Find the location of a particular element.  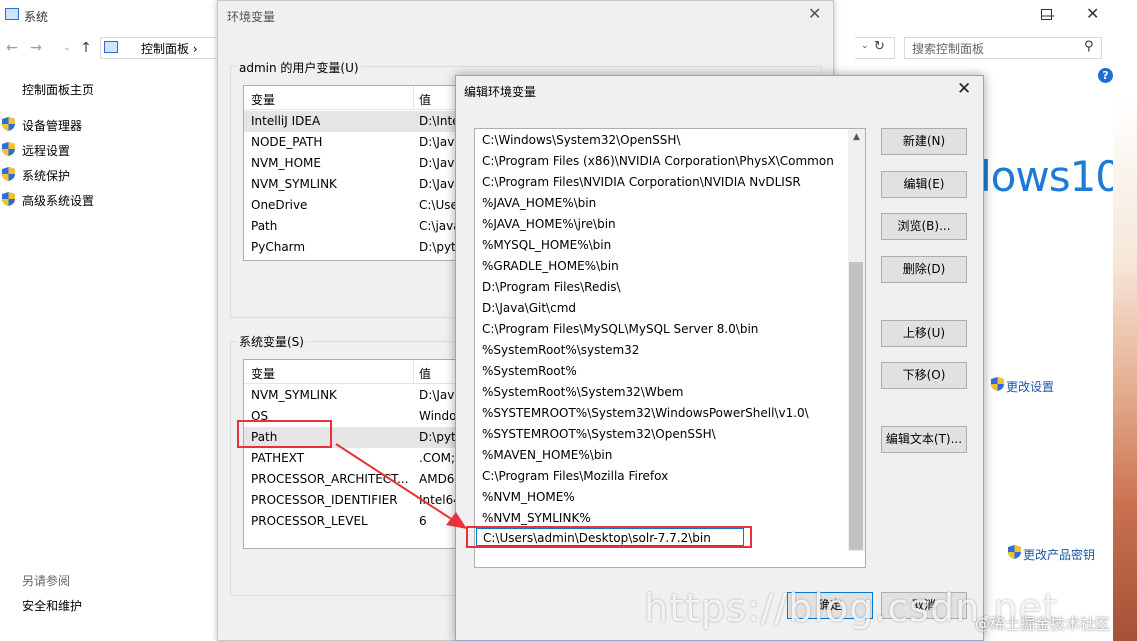

path-entry-text: %GRADLE_HOME%\bin is located at coordinates (550, 266).